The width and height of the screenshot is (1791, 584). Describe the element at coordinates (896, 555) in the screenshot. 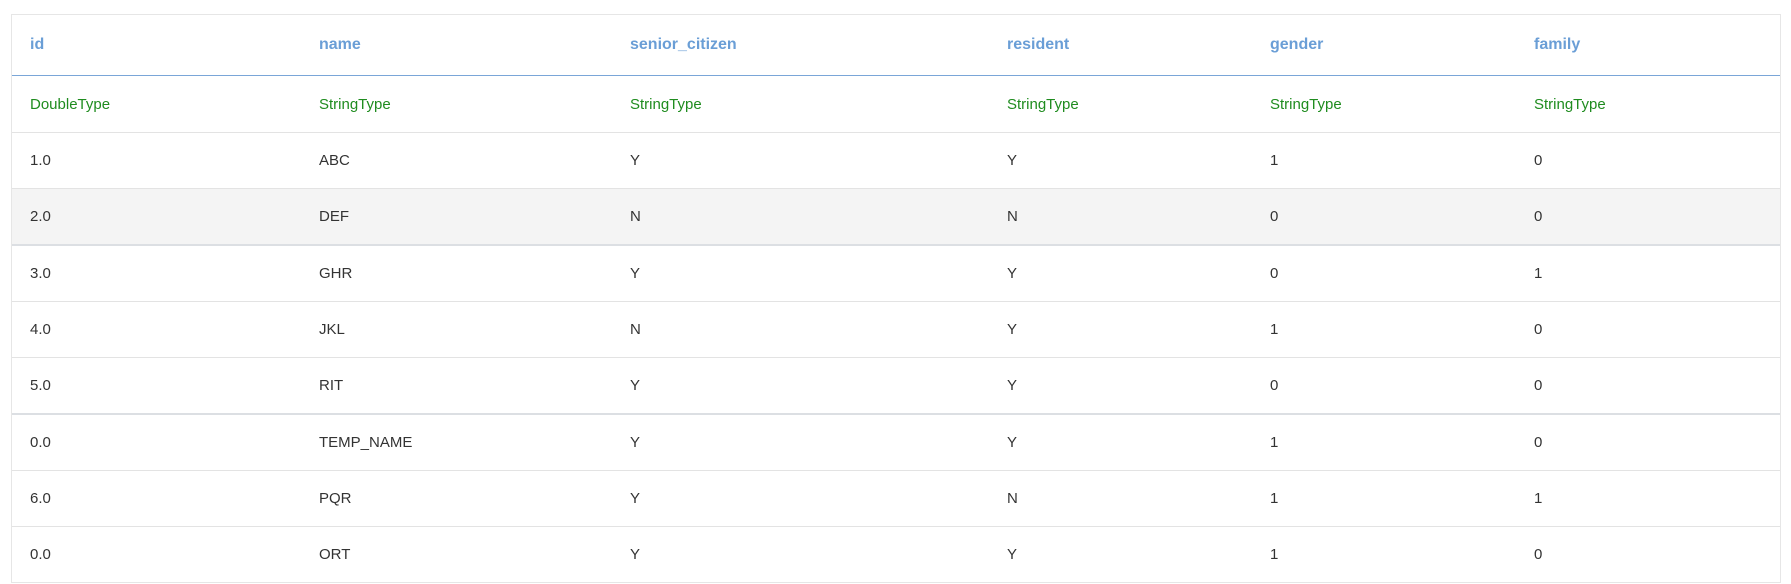

I see `table-row: 0.0 ORT Y Y 1 0` at that location.